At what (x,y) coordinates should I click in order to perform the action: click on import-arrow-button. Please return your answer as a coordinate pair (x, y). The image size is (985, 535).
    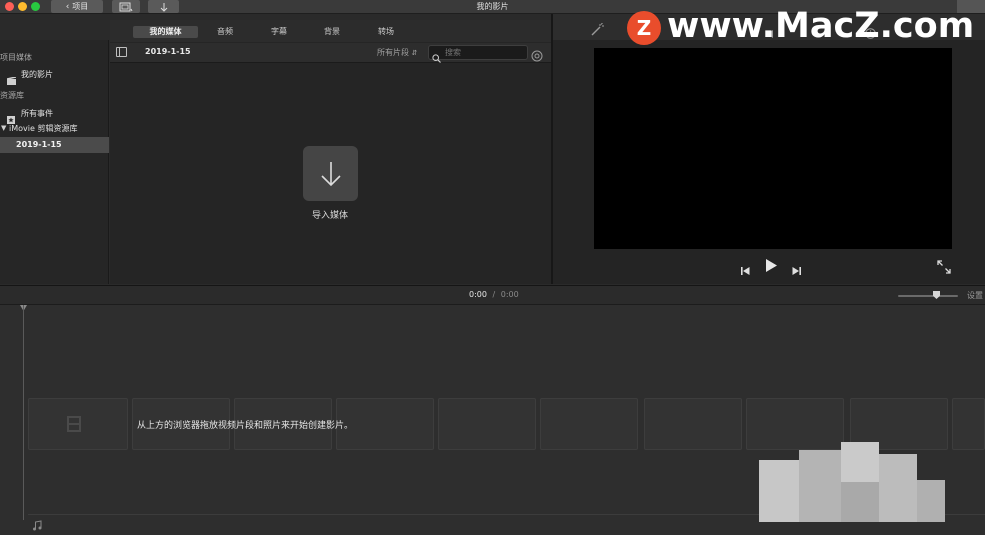
    Looking at the image, I should click on (163, 6).